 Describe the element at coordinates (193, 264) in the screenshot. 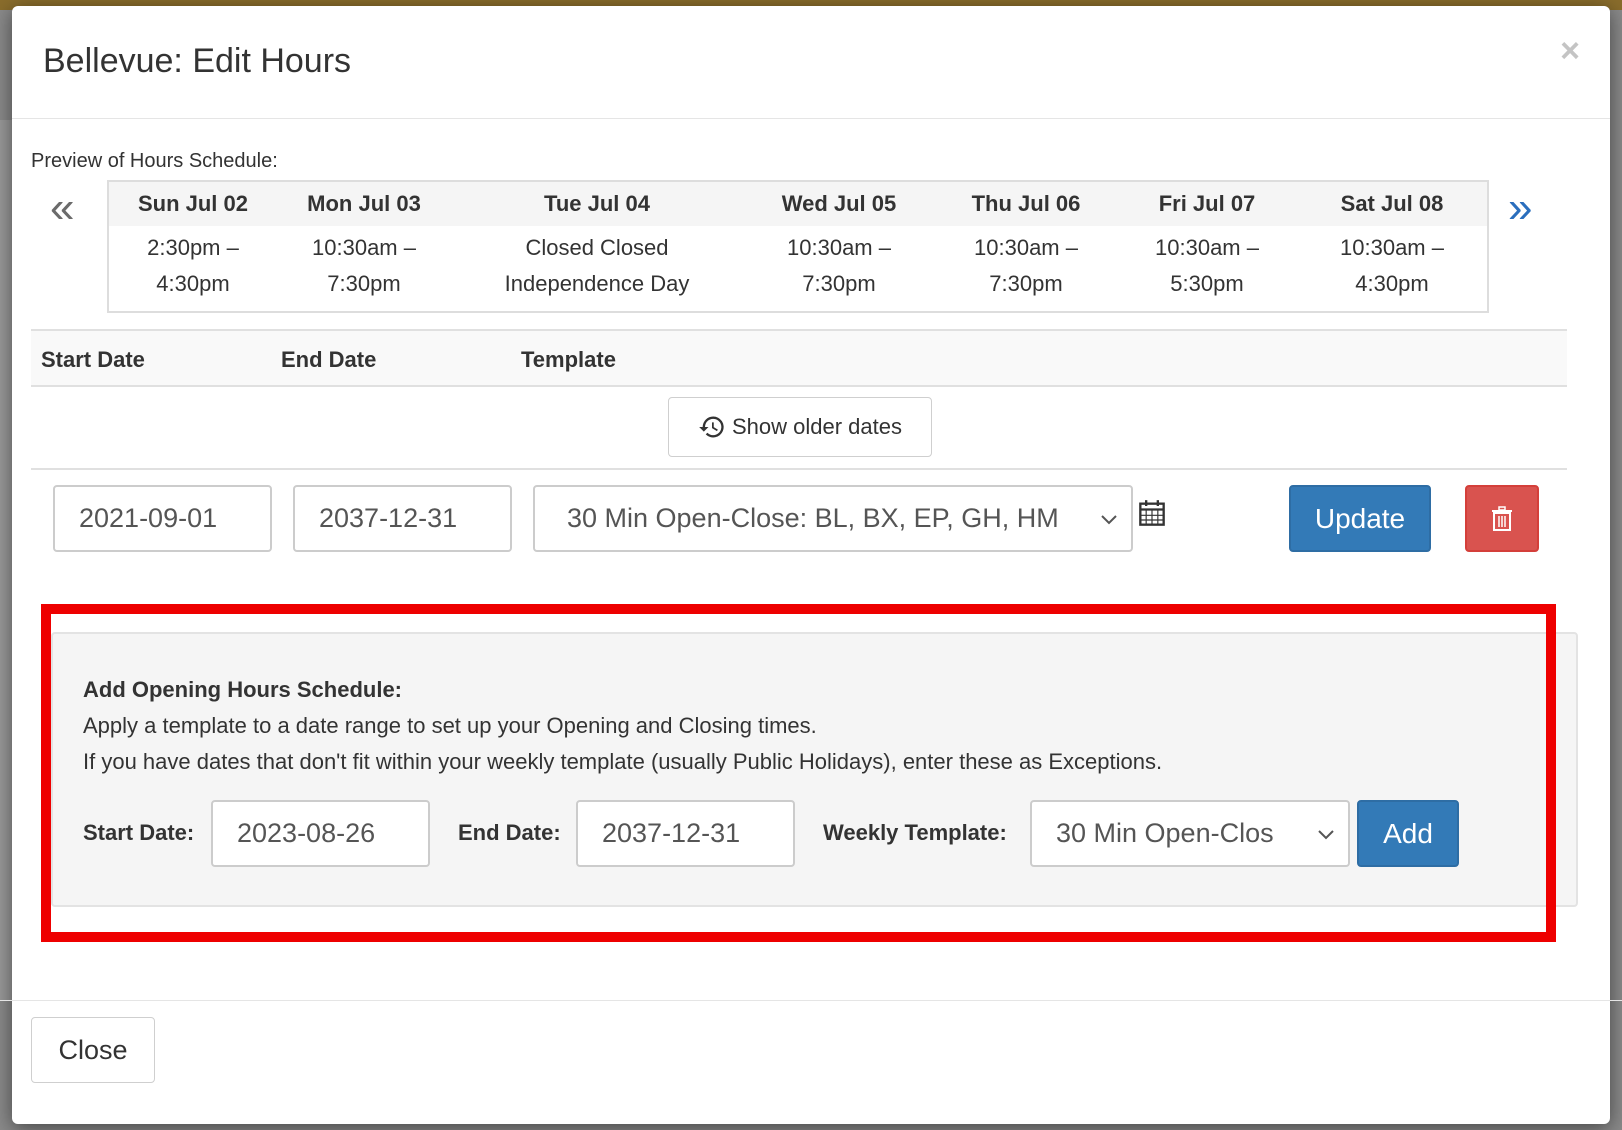

I see `preview-day-hours: 2:30pm – 4:30pm` at that location.